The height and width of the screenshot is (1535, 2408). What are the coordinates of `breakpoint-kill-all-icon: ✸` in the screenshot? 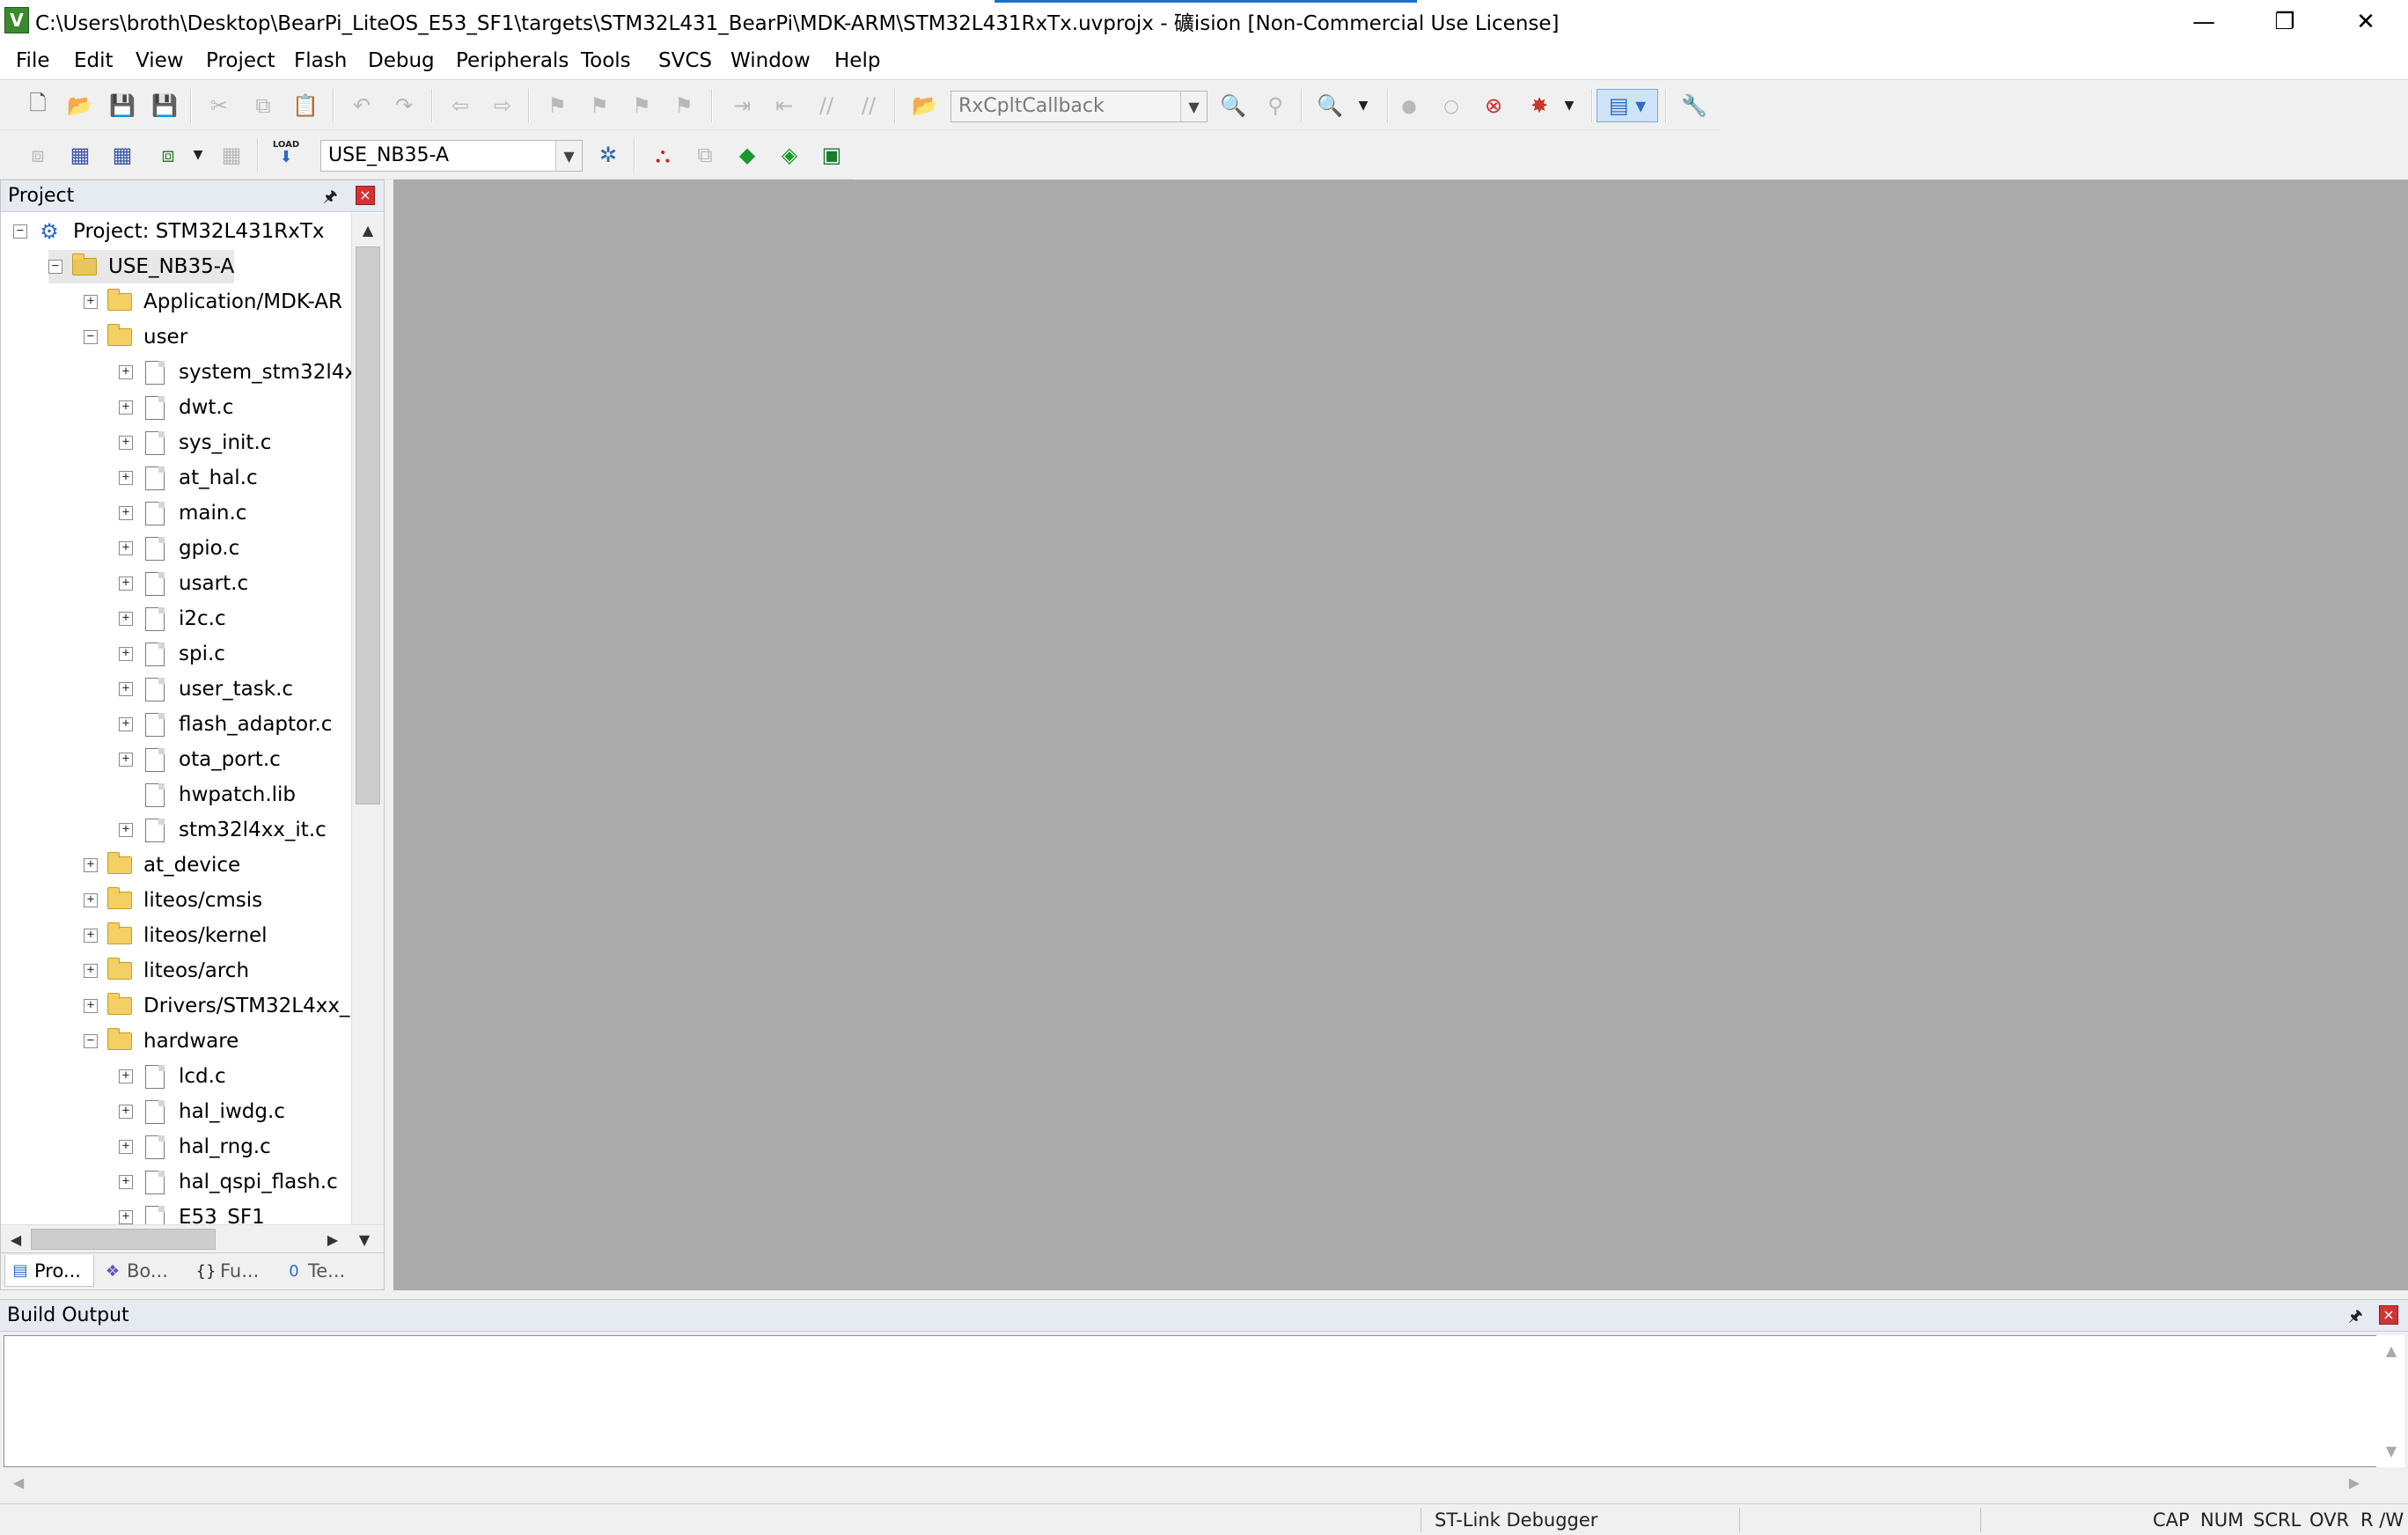 It's located at (1539, 105).